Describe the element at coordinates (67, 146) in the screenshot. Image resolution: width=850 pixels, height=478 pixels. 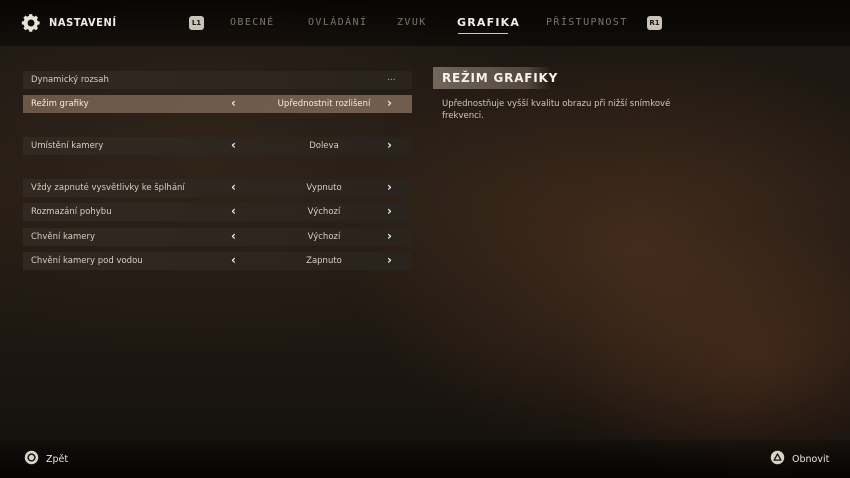
I see `setting-label: Umístění kamery` at that location.